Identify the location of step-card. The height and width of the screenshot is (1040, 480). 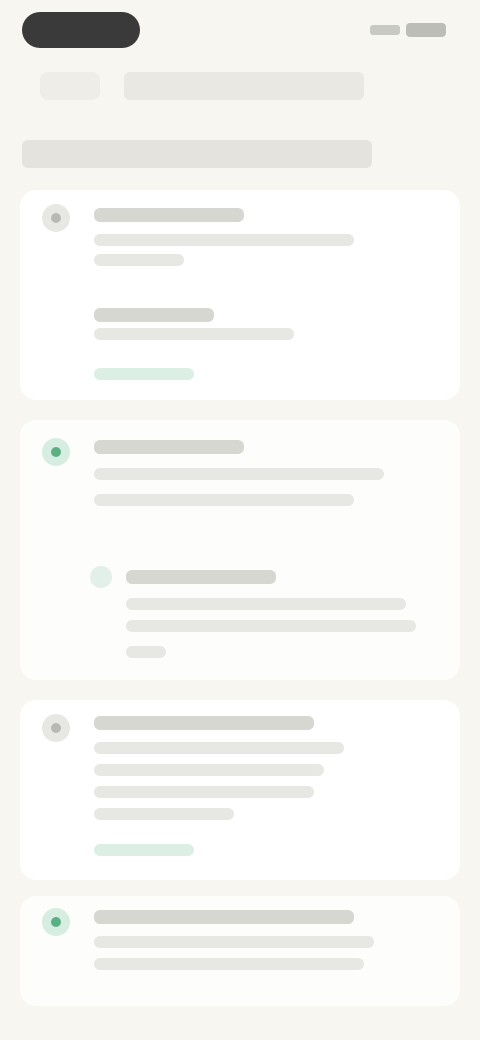
(240, 951).